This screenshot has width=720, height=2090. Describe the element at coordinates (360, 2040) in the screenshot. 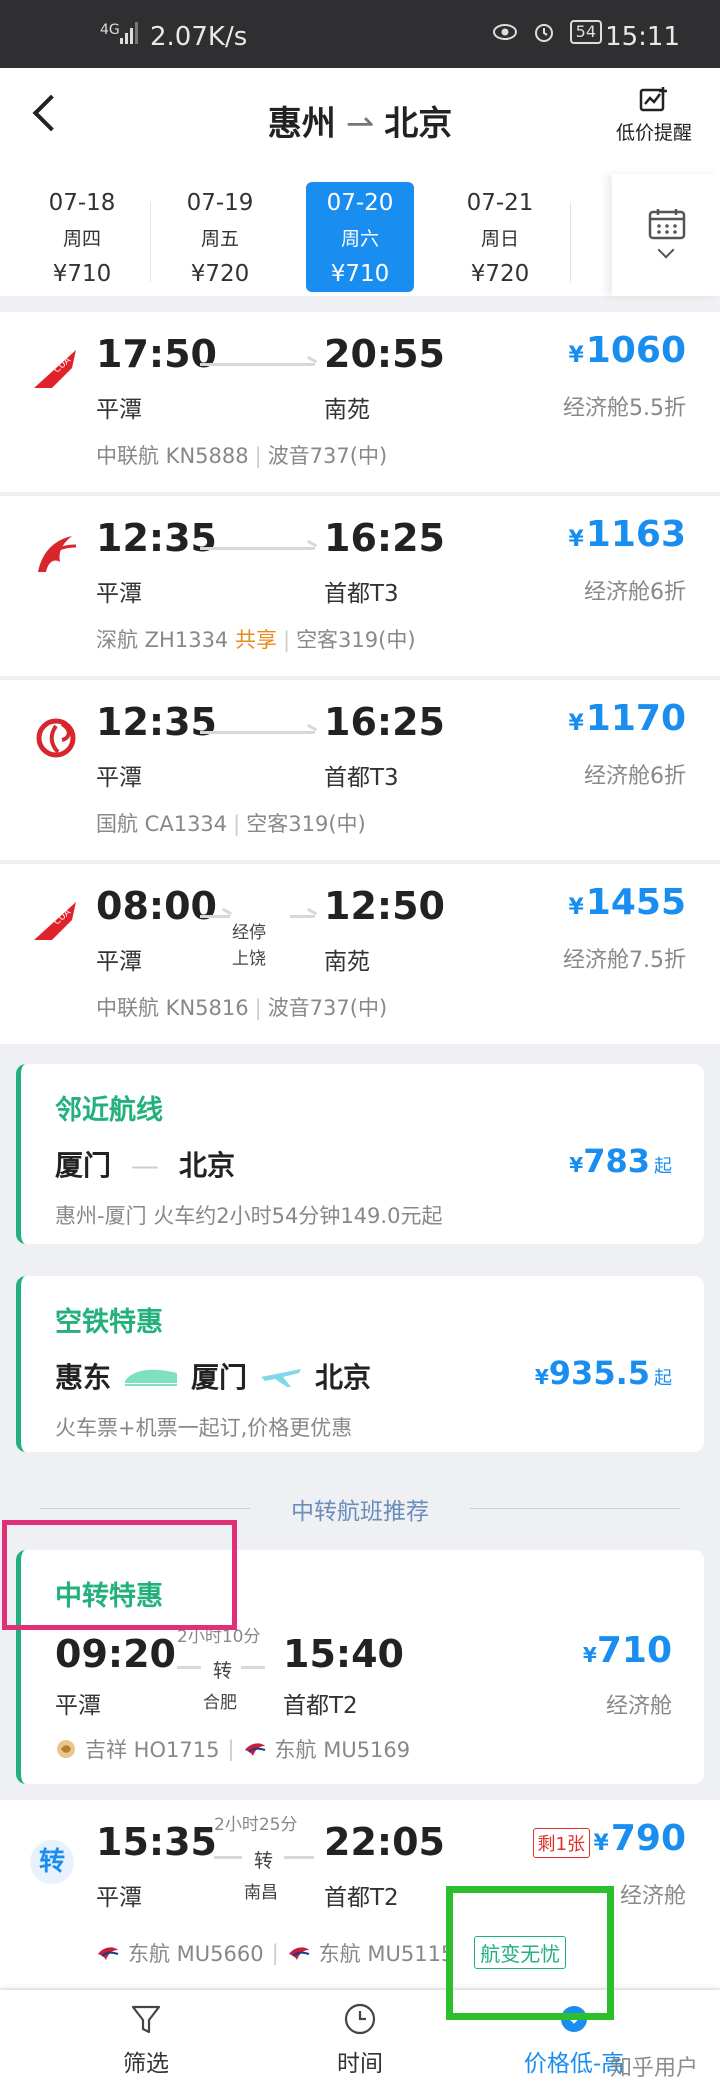

I see `time-sort-tab: 时间` at that location.